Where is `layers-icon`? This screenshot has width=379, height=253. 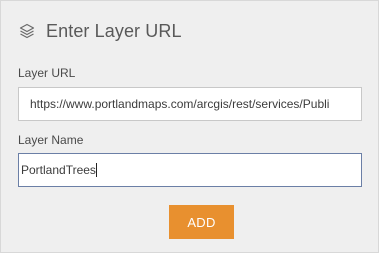 layers-icon is located at coordinates (27, 31).